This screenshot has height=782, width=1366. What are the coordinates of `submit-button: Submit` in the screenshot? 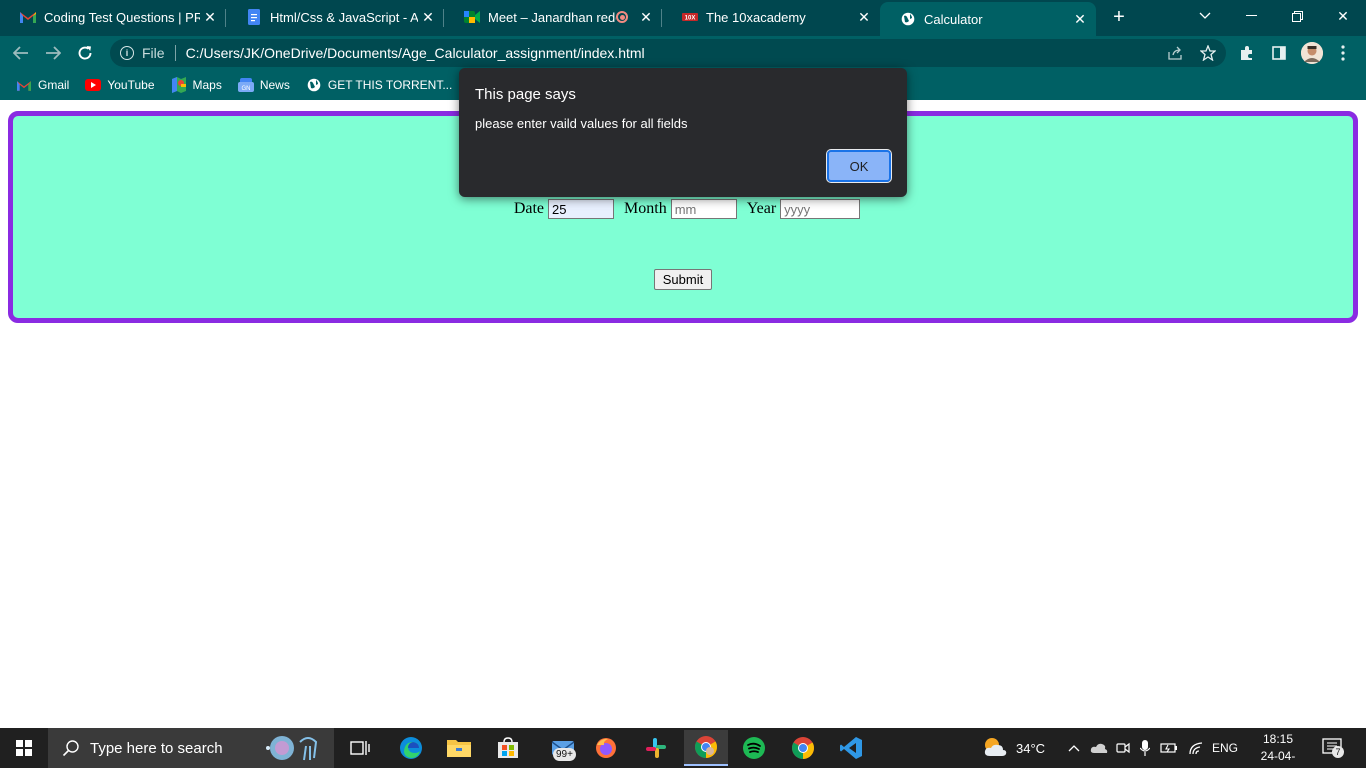 It's located at (683, 279).